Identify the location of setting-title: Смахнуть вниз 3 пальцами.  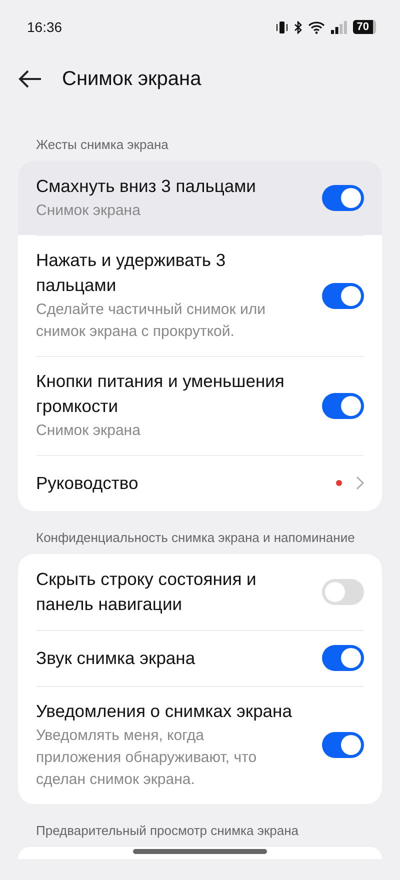
(146, 186).